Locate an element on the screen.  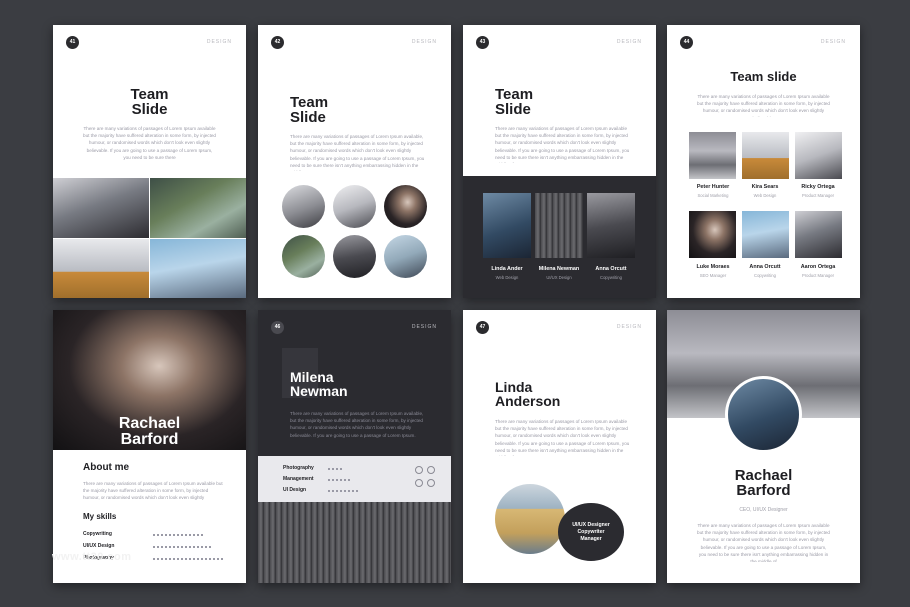
name-line-1: Milena is located at coordinates (312, 377).